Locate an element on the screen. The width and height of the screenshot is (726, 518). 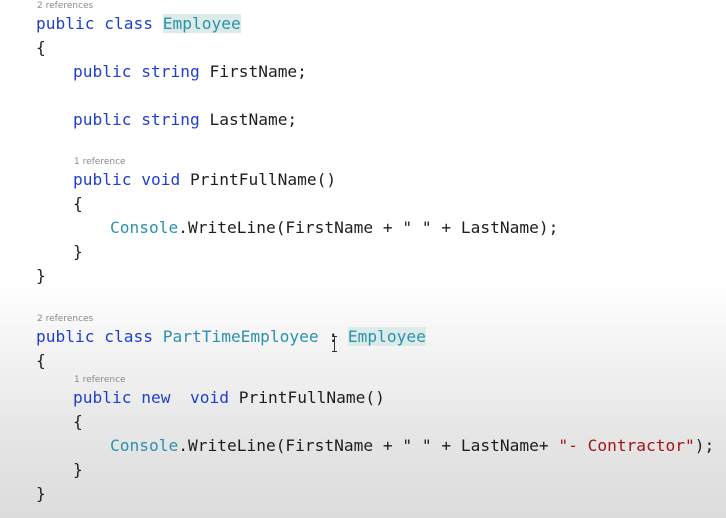
code-line-field-lastname: public string LastName; is located at coordinates (185, 120).